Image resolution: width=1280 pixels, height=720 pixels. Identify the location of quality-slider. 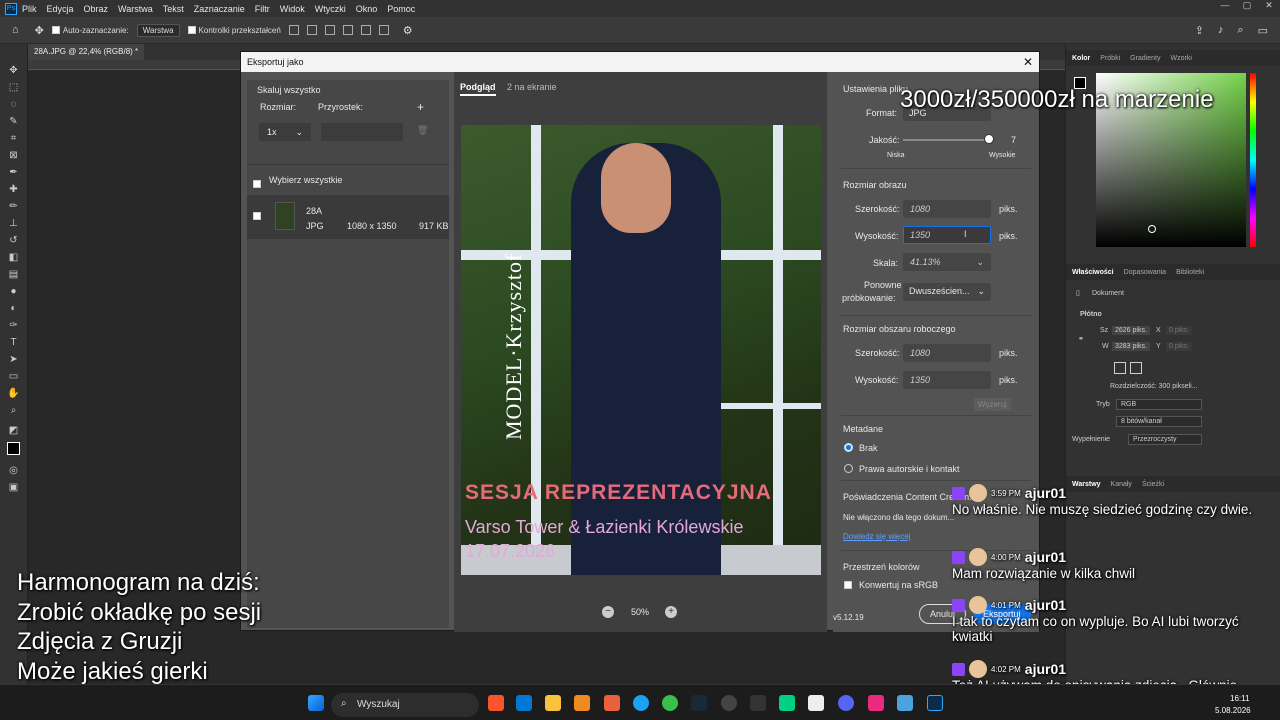
(946, 140).